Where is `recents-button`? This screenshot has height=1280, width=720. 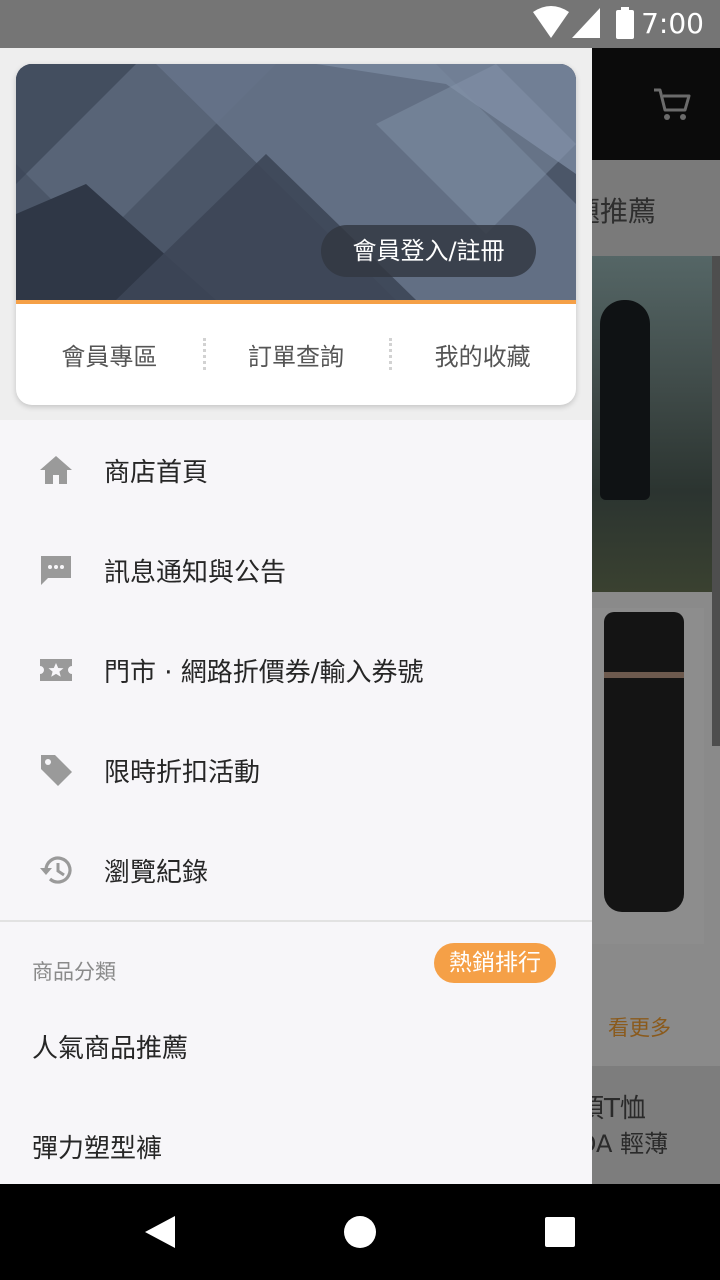 recents-button is located at coordinates (560, 1232).